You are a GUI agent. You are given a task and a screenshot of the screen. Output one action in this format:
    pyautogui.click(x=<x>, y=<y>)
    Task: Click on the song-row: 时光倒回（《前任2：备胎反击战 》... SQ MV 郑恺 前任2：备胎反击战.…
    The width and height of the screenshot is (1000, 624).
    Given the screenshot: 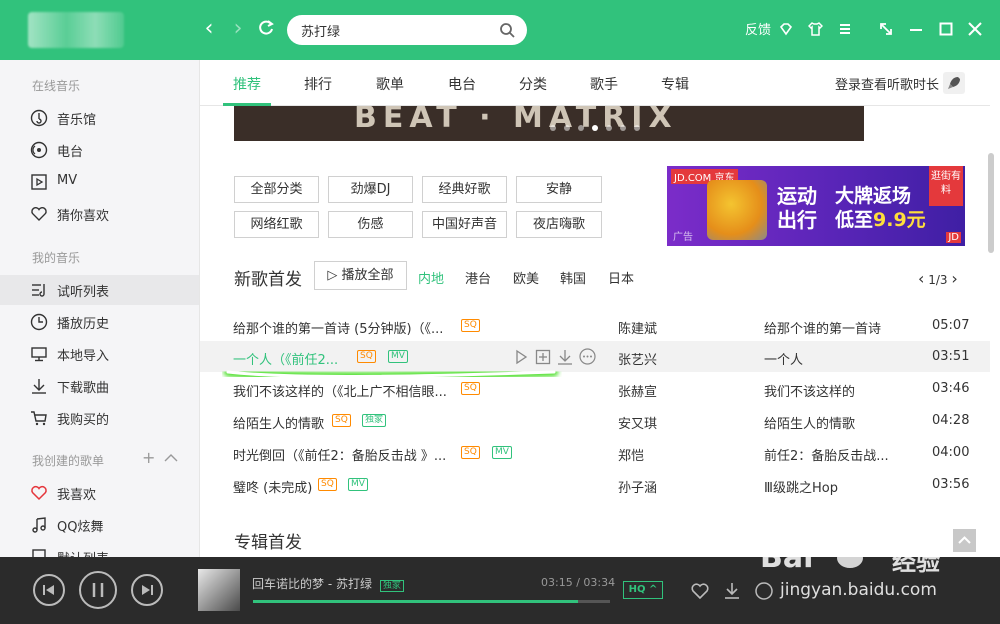 What is the action you would take?
    pyautogui.click(x=595, y=452)
    